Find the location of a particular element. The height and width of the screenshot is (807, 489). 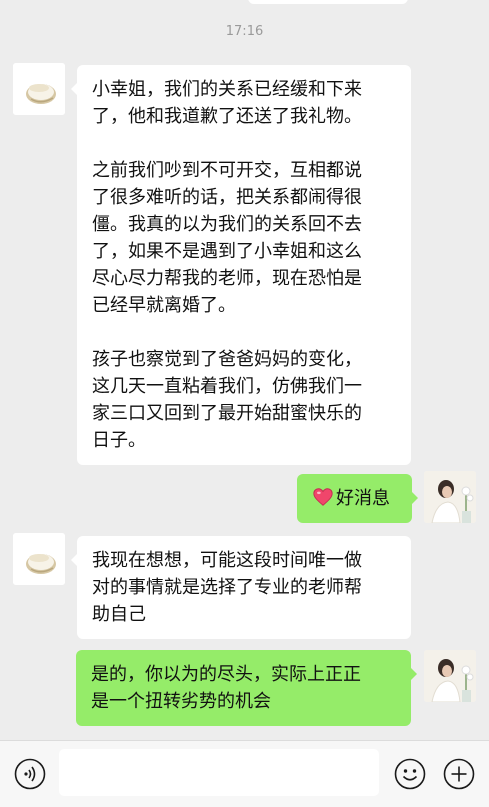

message-bubble-outgoing-1: 好消息 is located at coordinates (357, 498).